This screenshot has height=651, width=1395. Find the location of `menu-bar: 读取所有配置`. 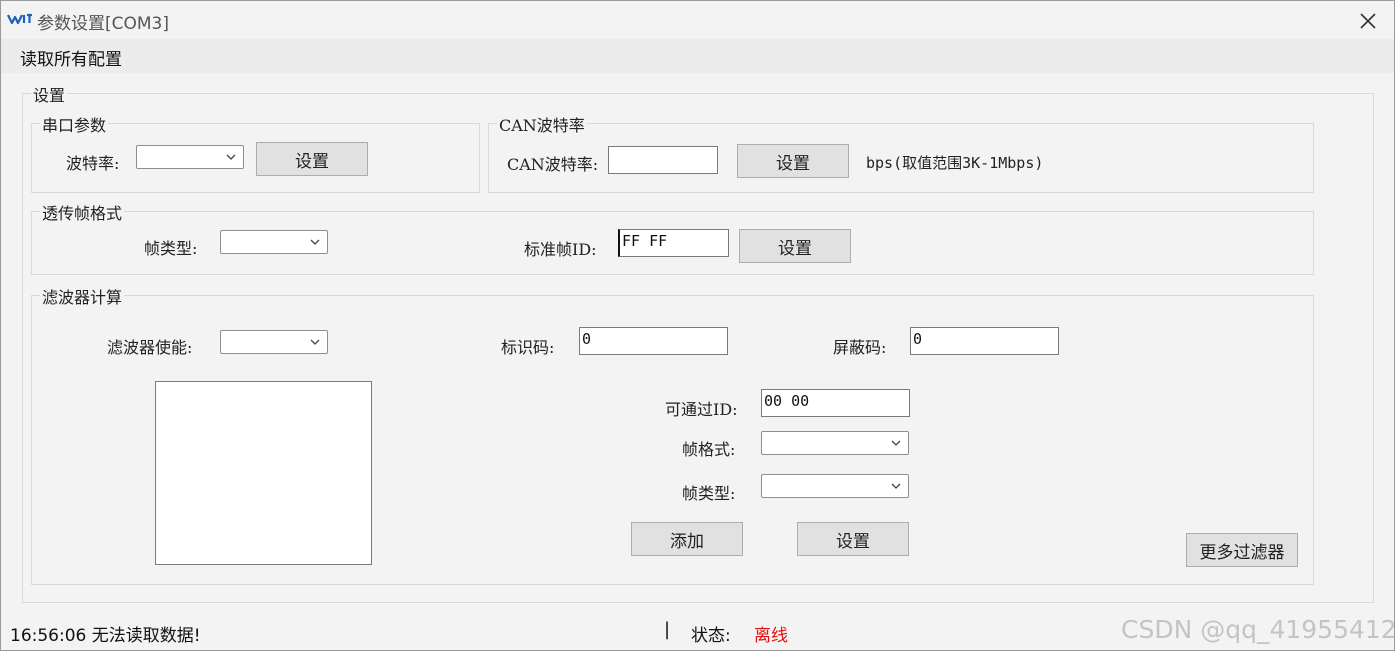

menu-bar: 读取所有配置 is located at coordinates (697, 56).